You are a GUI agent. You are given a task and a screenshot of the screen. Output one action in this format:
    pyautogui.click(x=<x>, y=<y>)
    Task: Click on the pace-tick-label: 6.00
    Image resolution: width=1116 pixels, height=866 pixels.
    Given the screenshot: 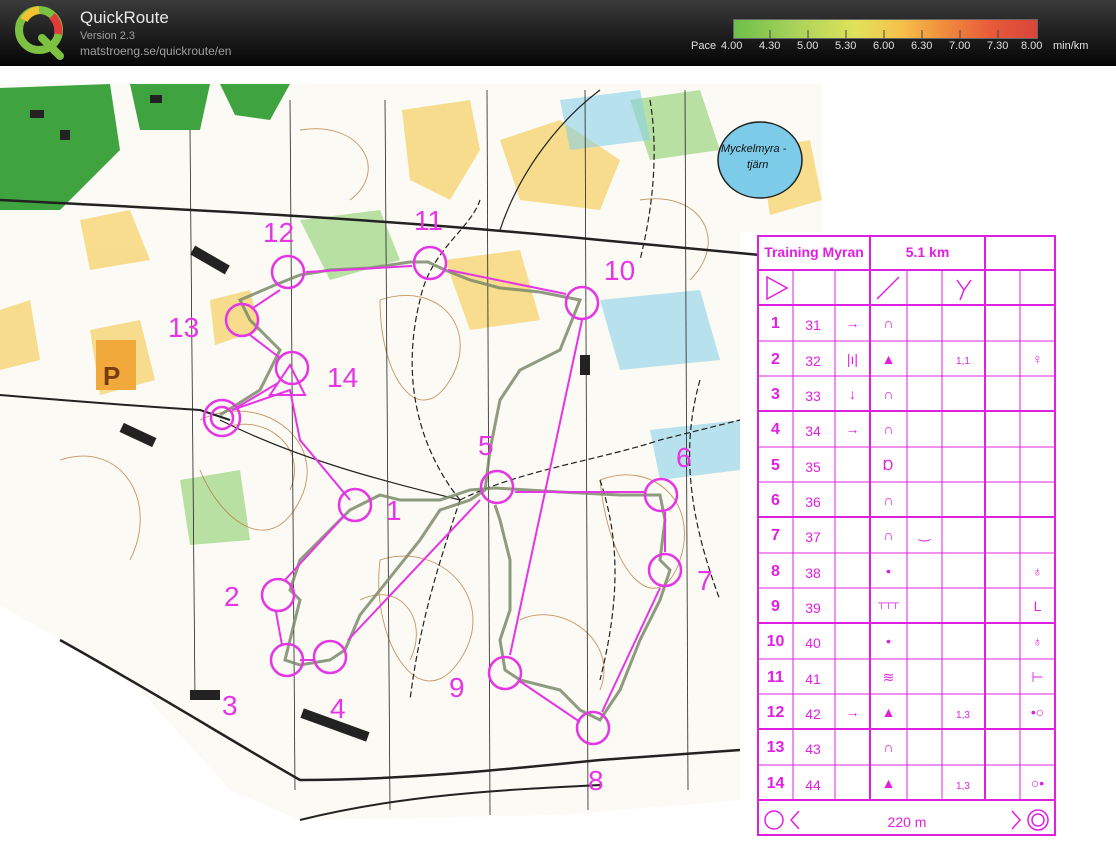 What is the action you would take?
    pyautogui.click(x=884, y=46)
    